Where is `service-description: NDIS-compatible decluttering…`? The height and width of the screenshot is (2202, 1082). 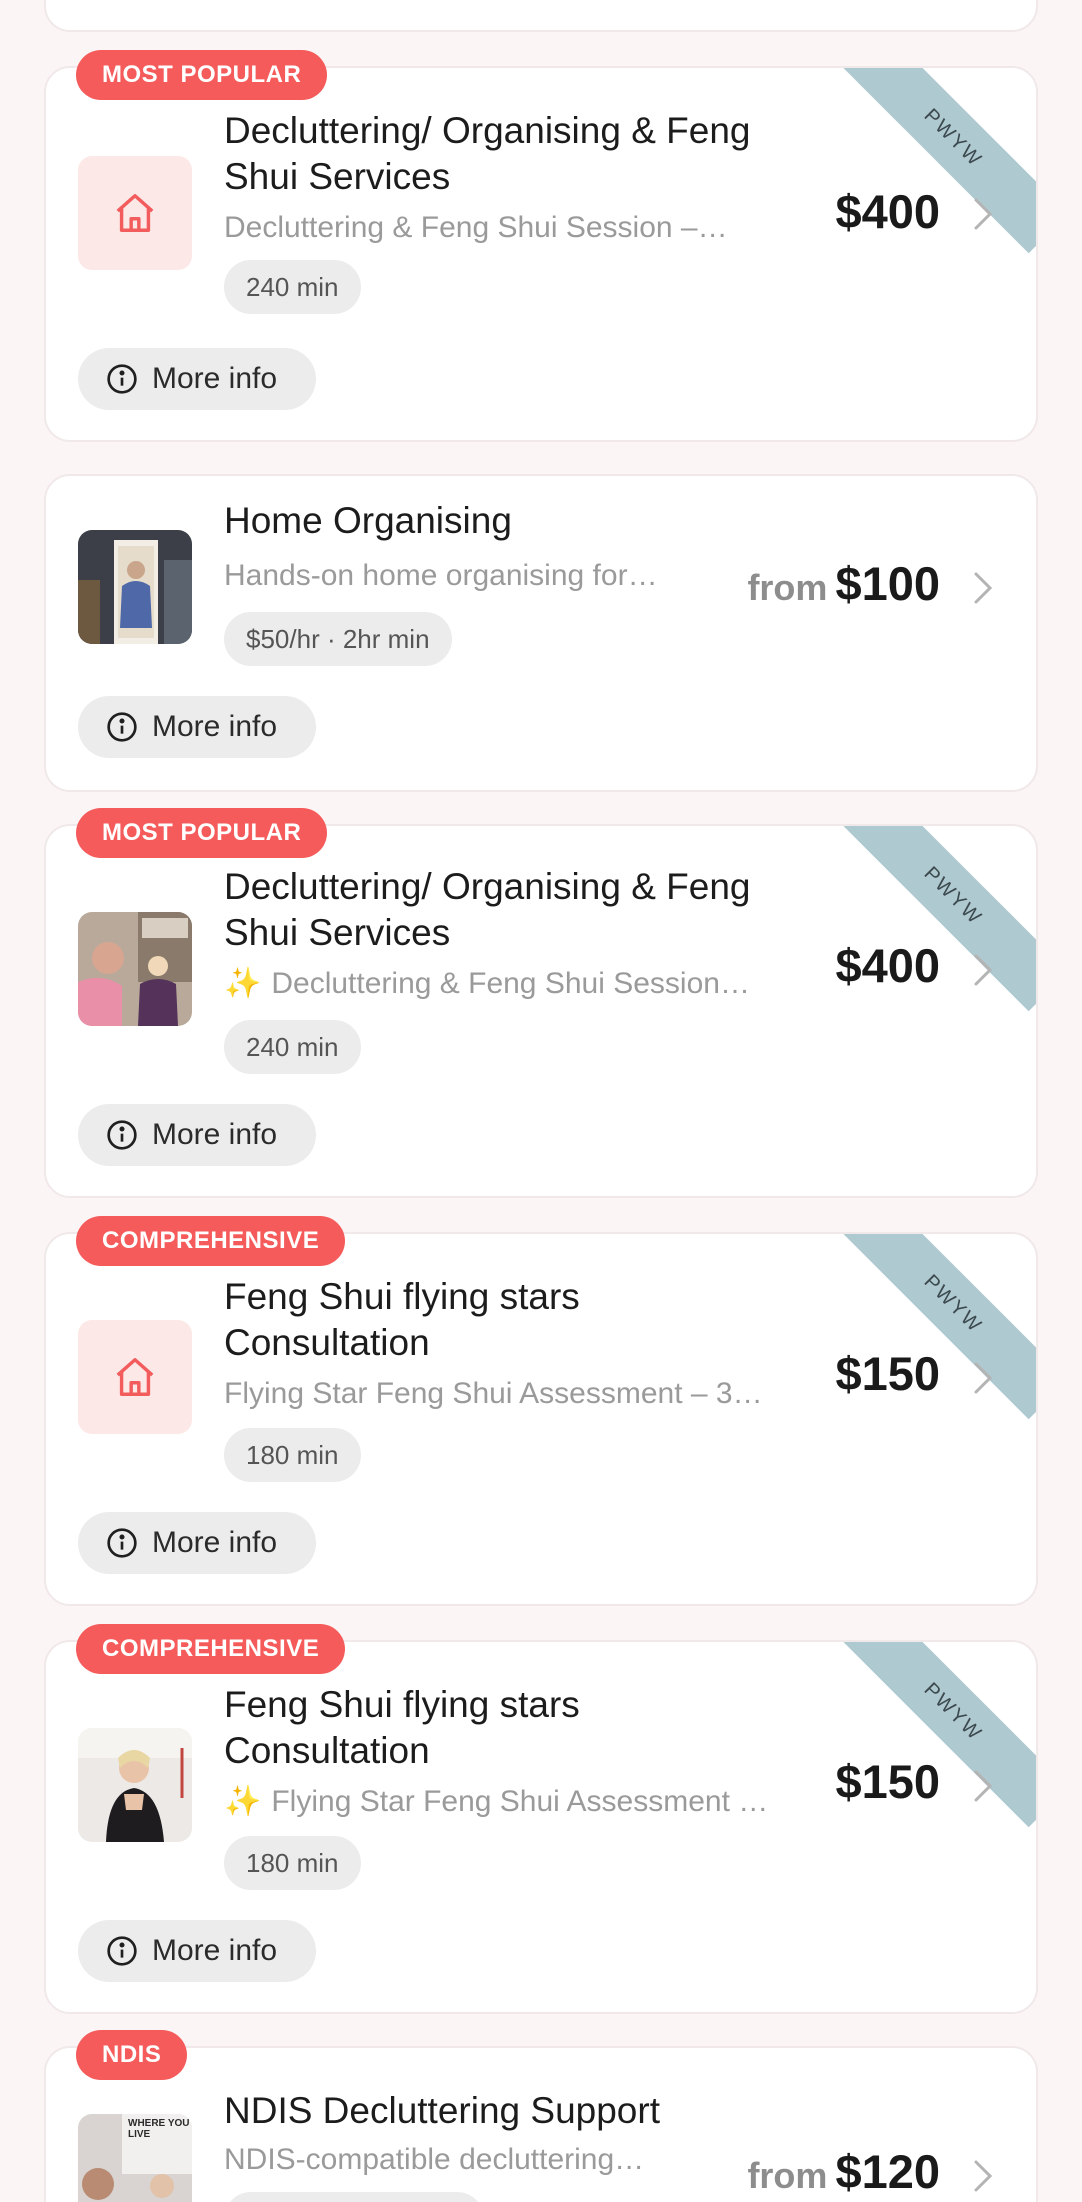
service-description: NDIS-compatible decluttering… is located at coordinates (434, 2159).